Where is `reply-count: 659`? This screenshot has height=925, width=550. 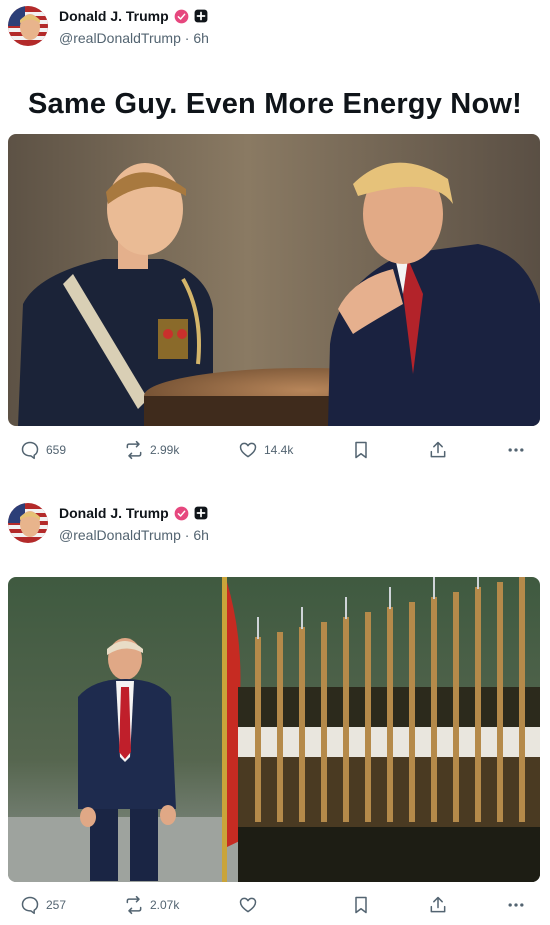
reply-count: 659 is located at coordinates (56, 450).